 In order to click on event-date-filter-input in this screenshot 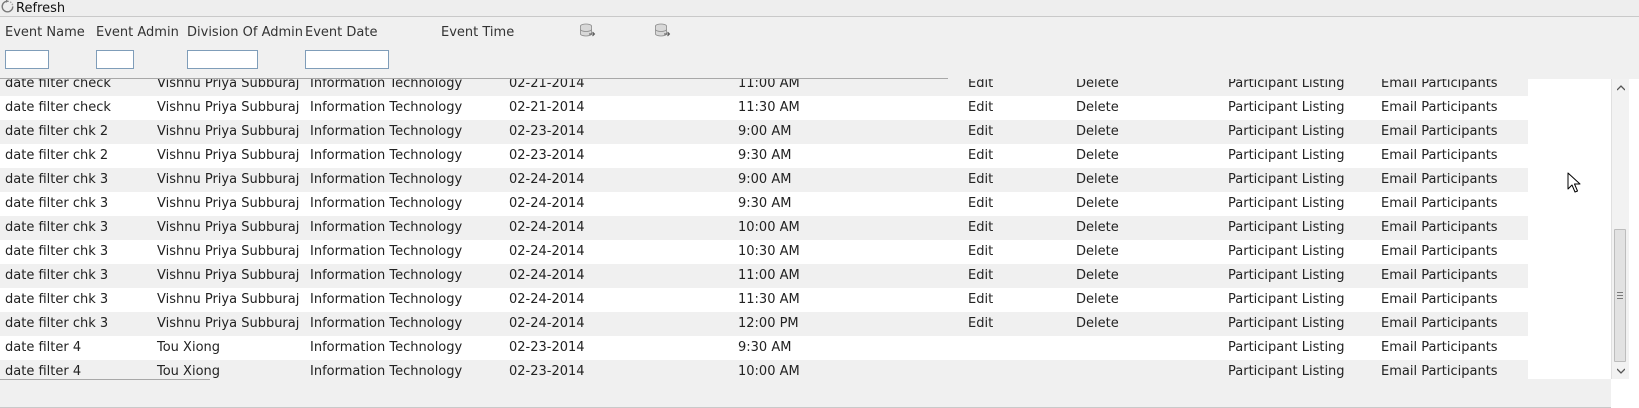, I will do `click(347, 59)`.